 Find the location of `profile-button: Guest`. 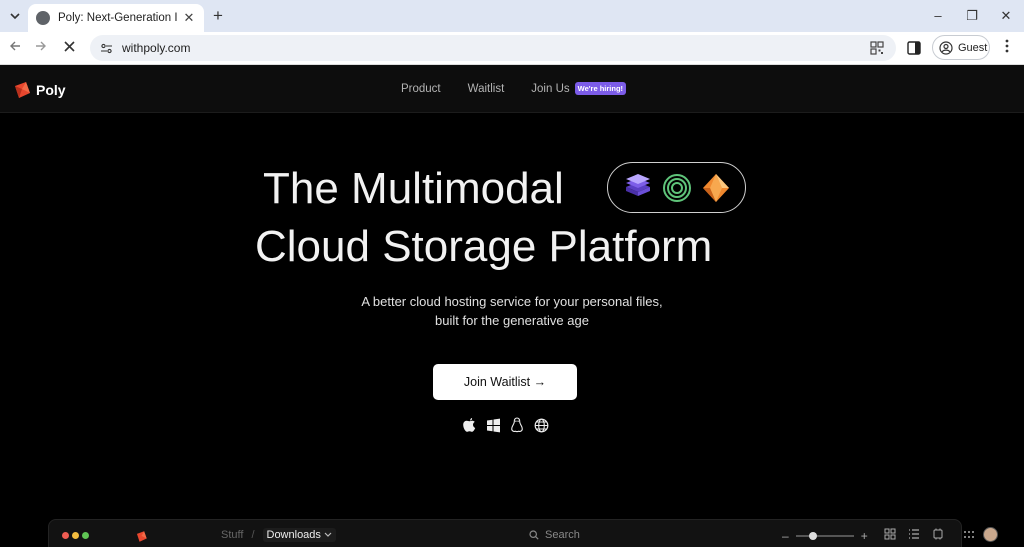

profile-button: Guest is located at coordinates (961, 47).